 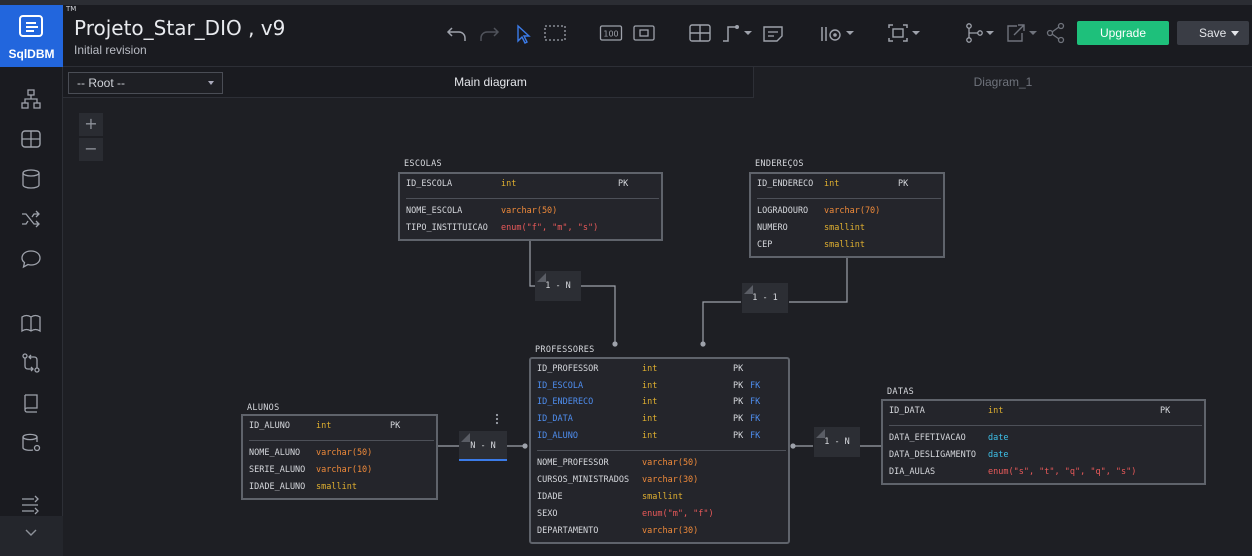 I want to click on column-name: ID_PROFESSOR, so click(x=568, y=369).